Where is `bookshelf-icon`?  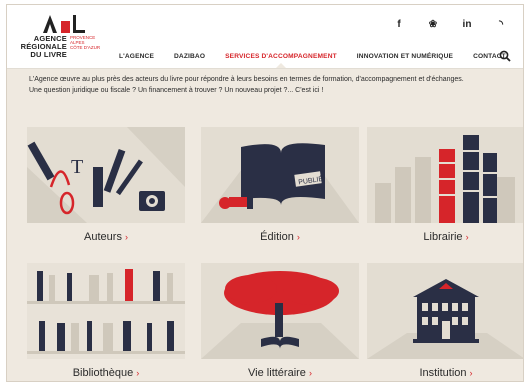 bookshelf-icon is located at coordinates (106, 311).